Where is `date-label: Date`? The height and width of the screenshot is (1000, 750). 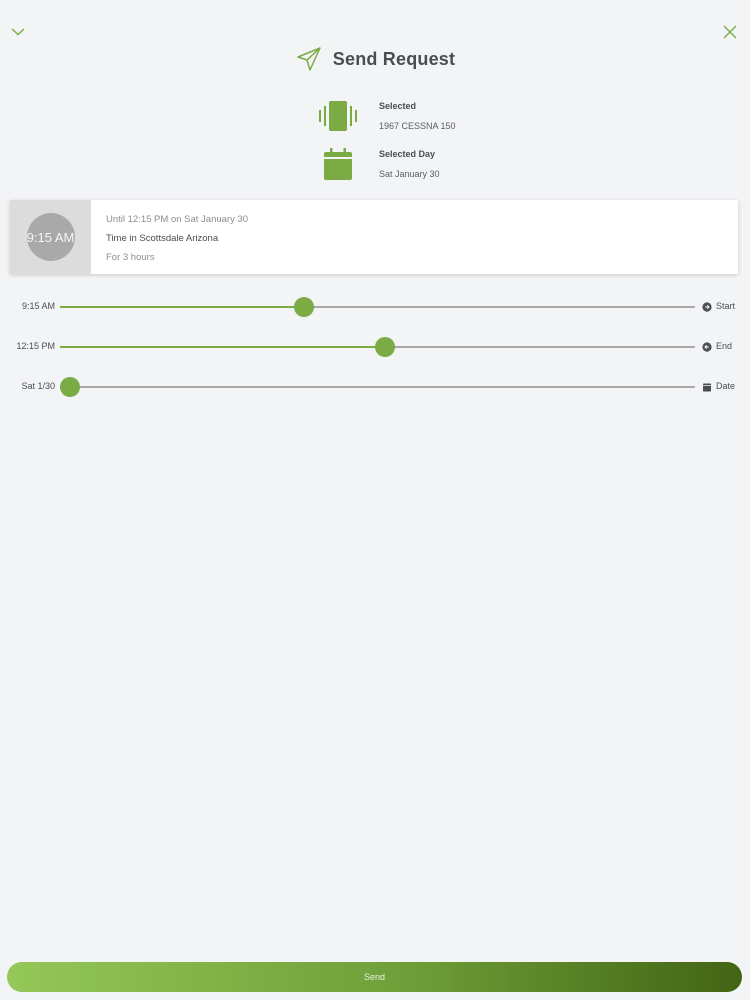 date-label: Date is located at coordinates (726, 386).